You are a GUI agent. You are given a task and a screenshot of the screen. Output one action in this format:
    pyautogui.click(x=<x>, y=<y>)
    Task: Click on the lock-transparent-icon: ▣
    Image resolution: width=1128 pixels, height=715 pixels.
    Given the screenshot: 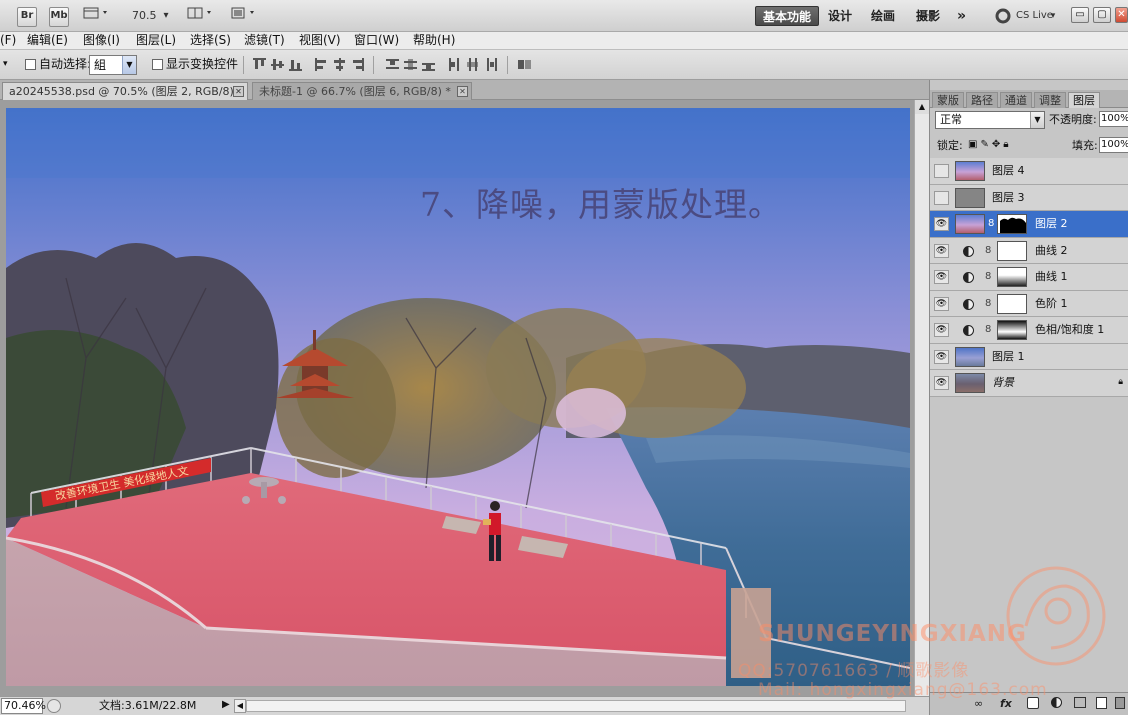 What is the action you would take?
    pyautogui.click(x=974, y=144)
    